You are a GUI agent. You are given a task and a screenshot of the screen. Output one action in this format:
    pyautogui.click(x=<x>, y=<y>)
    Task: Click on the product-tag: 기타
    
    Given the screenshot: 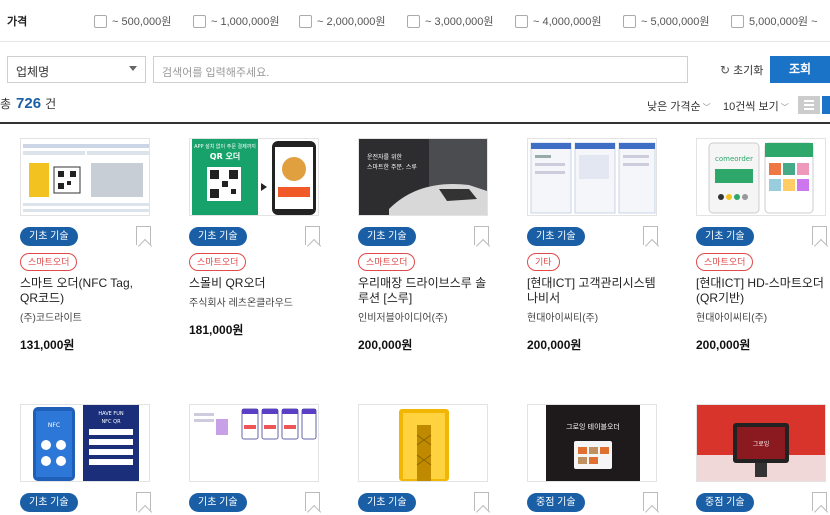 What is the action you would take?
    pyautogui.click(x=543, y=262)
    